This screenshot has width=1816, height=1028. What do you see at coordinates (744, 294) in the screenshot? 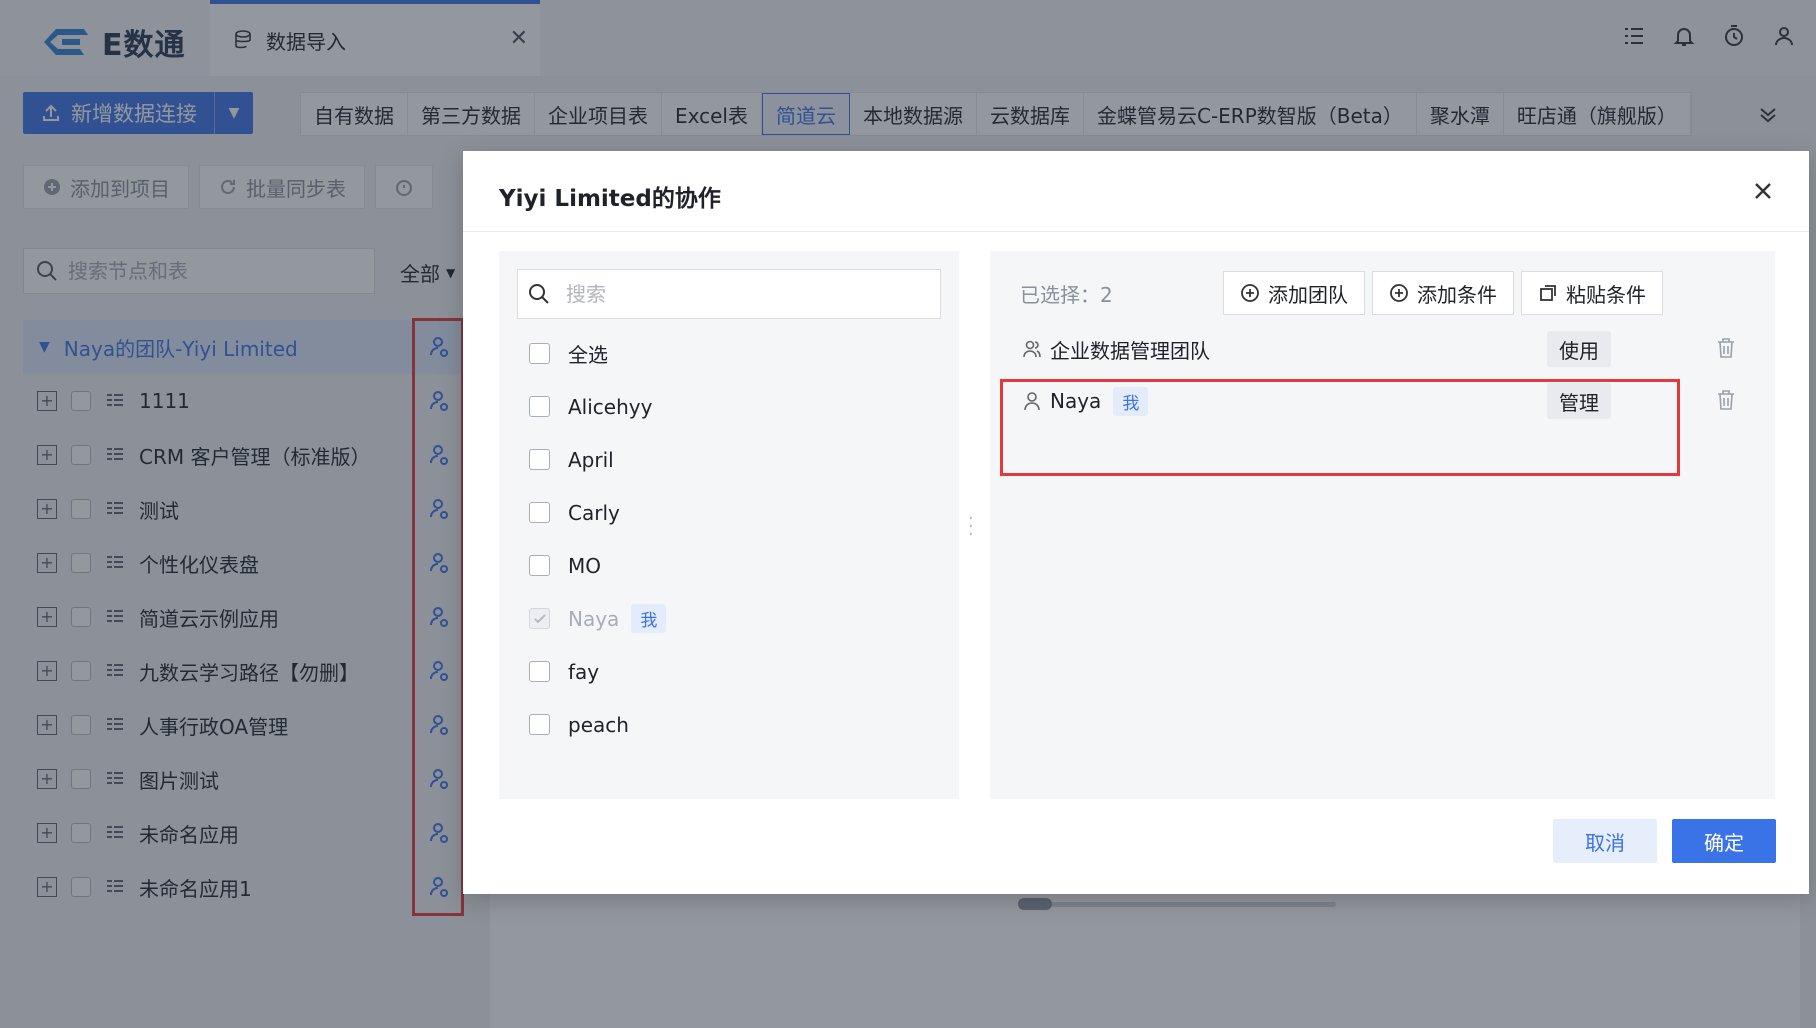
I see `member-search-input` at bounding box center [744, 294].